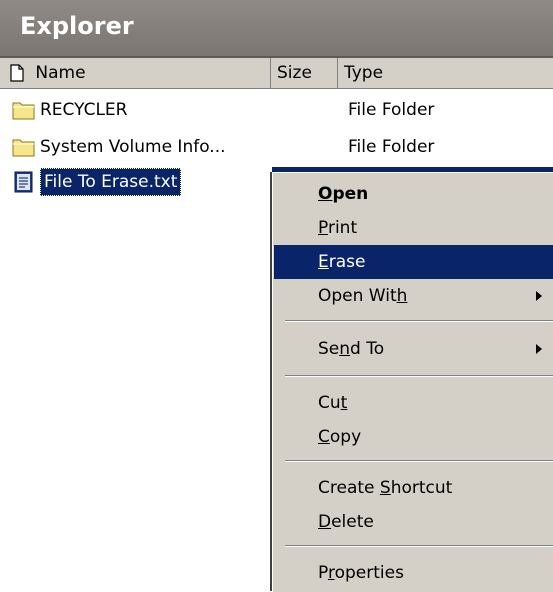  I want to click on column-header-type-label: Type, so click(364, 73).